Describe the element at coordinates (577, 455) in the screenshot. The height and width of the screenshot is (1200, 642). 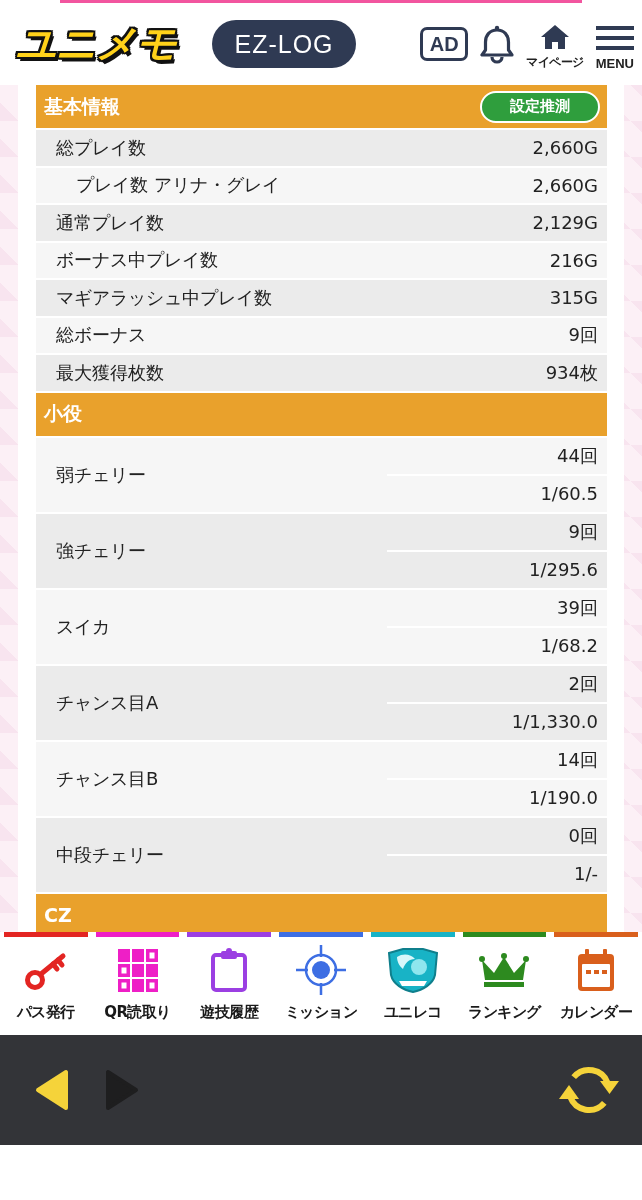
I see `stat-value: 44回` at that location.